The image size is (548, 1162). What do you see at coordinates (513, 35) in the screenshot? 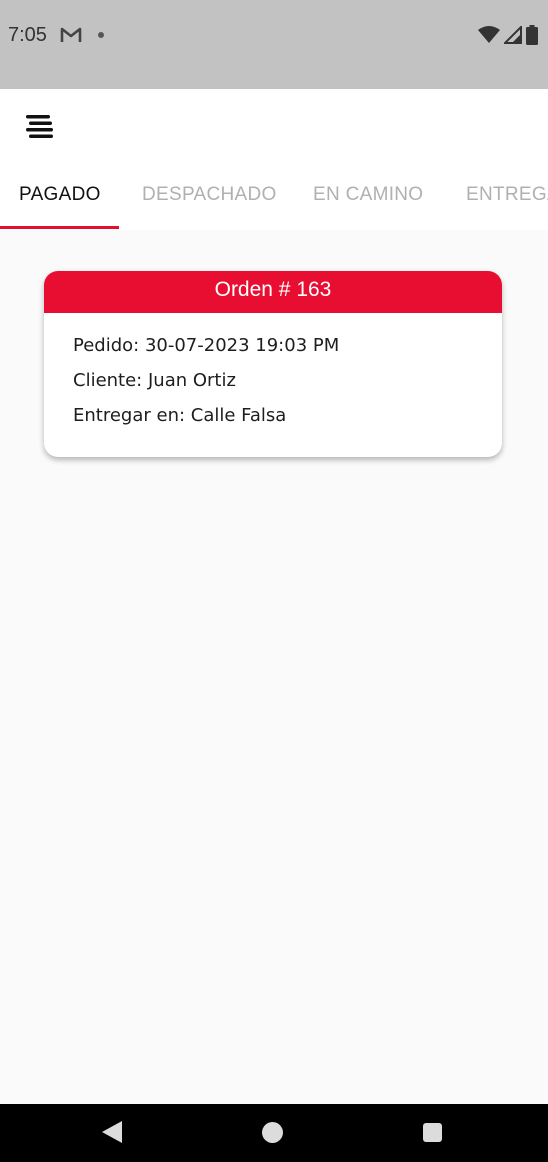
I see `signal-icon` at bounding box center [513, 35].